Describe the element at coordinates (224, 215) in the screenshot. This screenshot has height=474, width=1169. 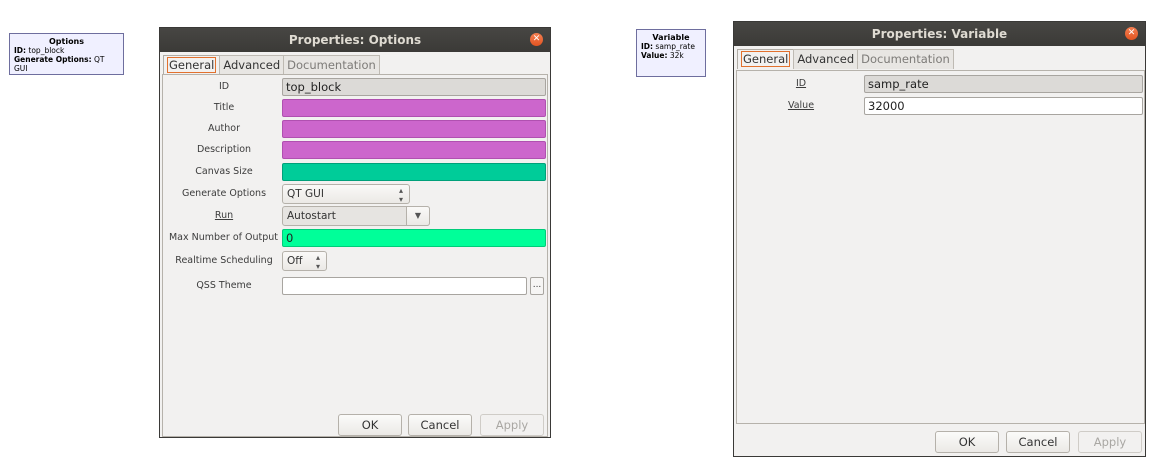
I see `run-label: Run` at that location.